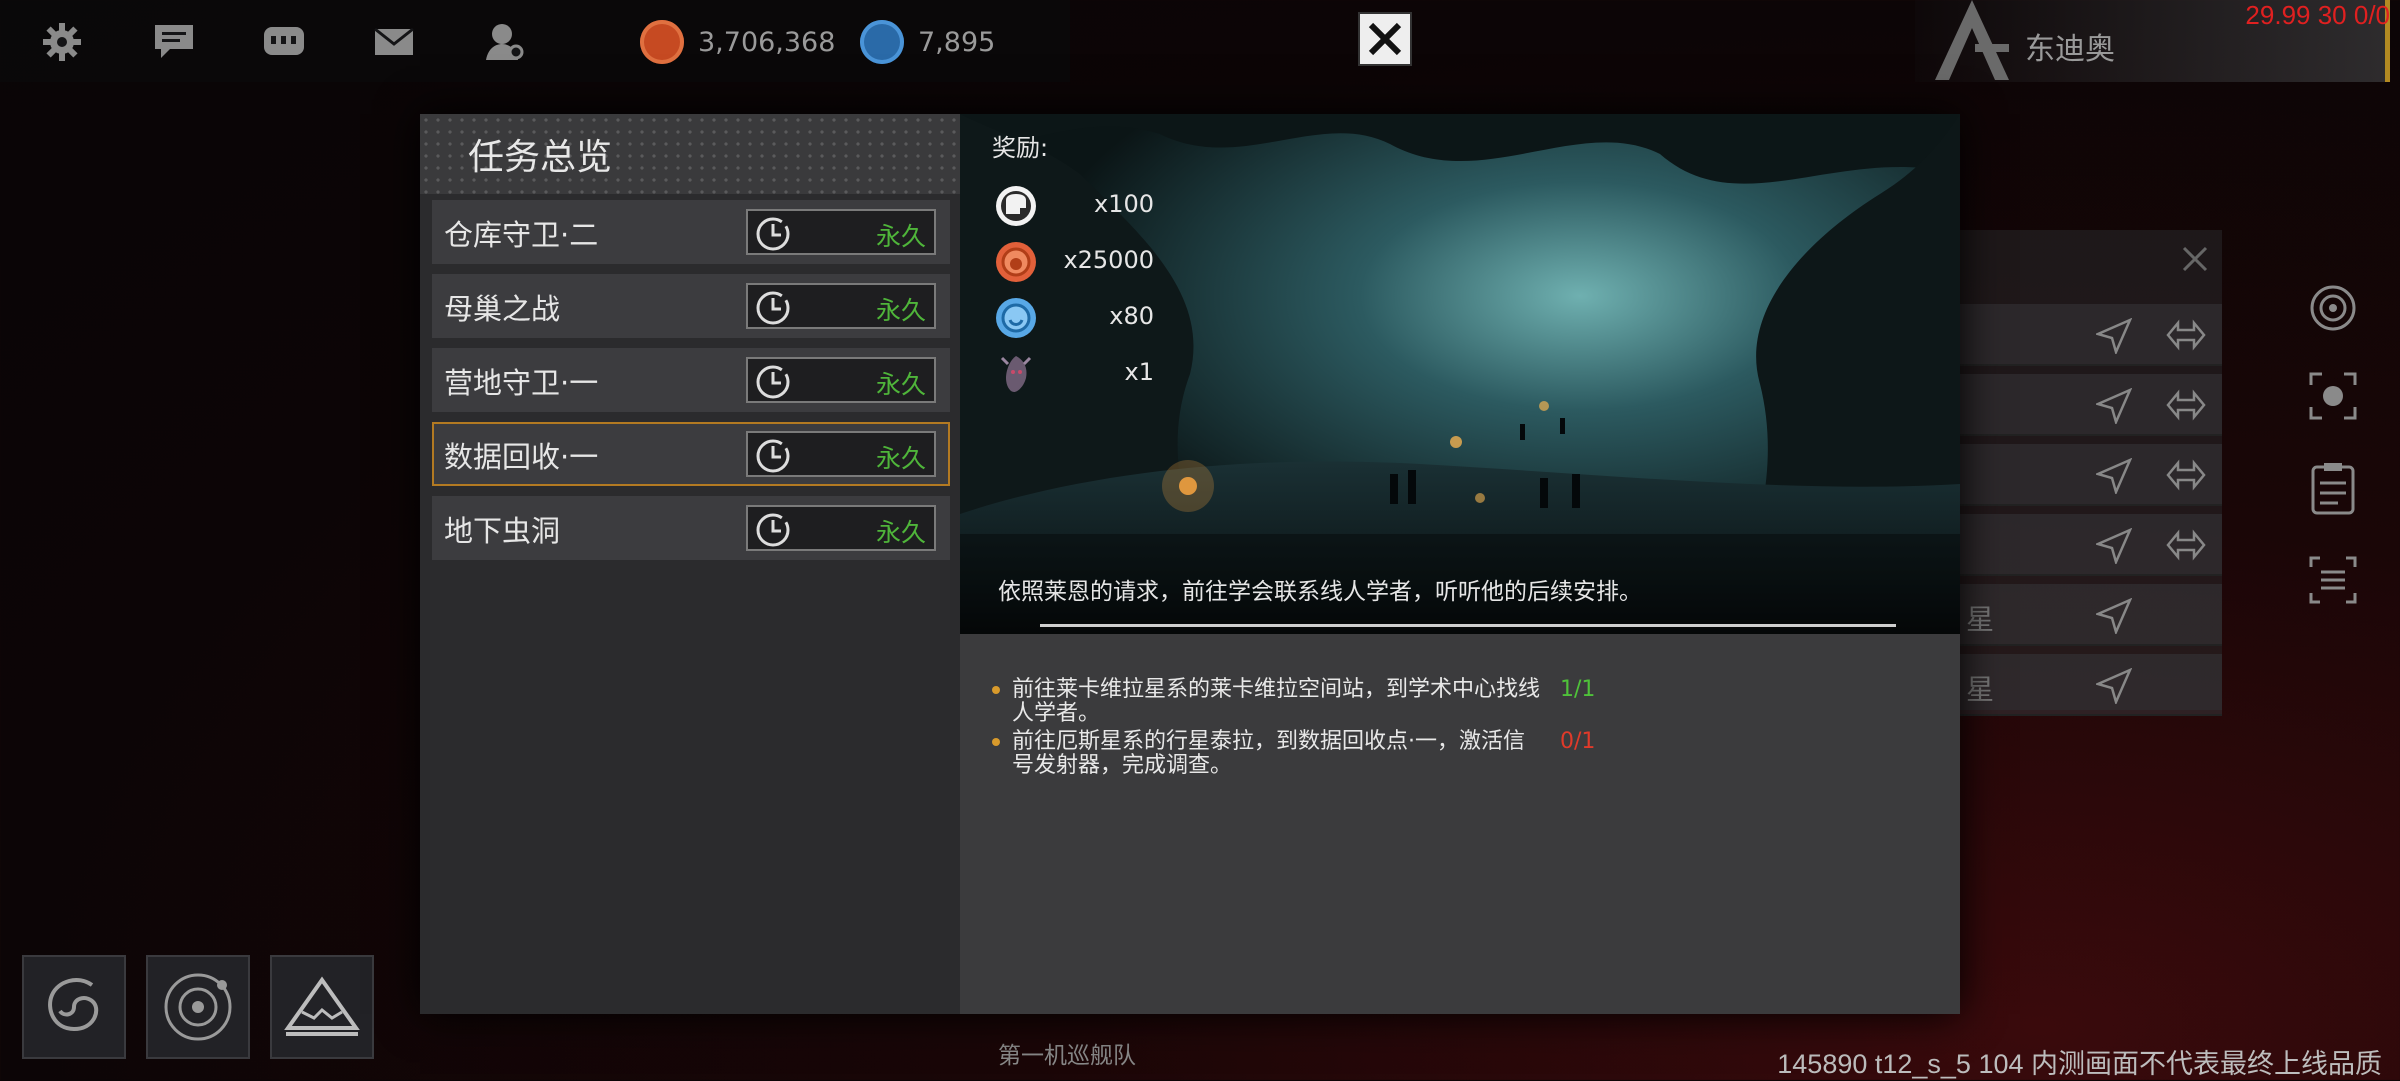 Image resolution: width=2400 pixels, height=1081 pixels. I want to click on galaxy-button, so click(74, 1007).